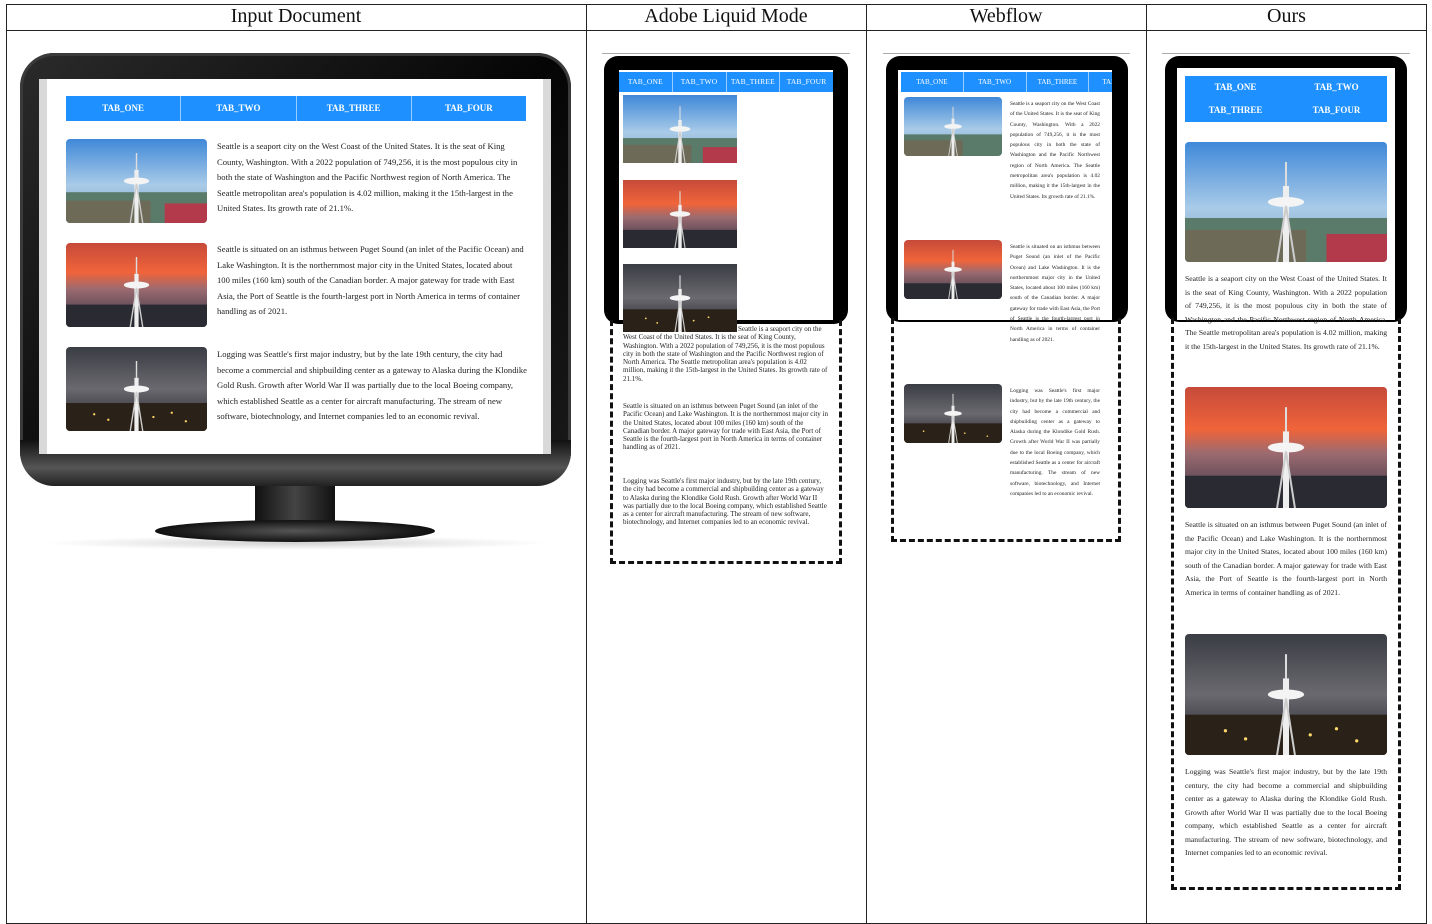  I want to click on tab-bar-clip: TAB_ONE TAB_TWO TAB_THREE TAB_FOUR, so click(1006, 82).